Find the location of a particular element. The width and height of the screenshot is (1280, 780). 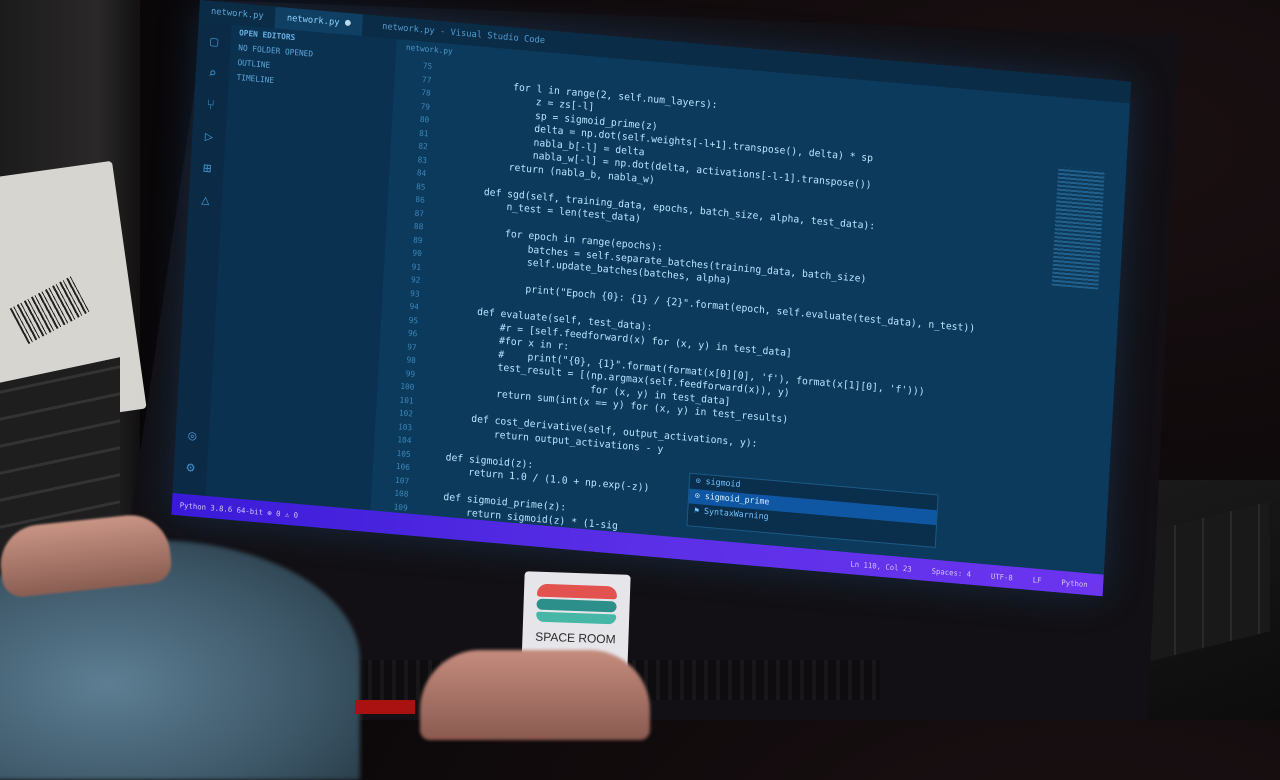

status-language: Python is located at coordinates (1074, 583).